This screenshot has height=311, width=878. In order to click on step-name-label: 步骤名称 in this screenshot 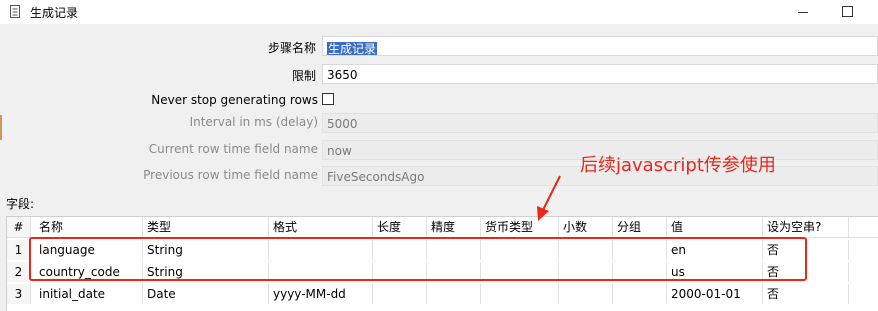, I will do `click(291, 48)`.